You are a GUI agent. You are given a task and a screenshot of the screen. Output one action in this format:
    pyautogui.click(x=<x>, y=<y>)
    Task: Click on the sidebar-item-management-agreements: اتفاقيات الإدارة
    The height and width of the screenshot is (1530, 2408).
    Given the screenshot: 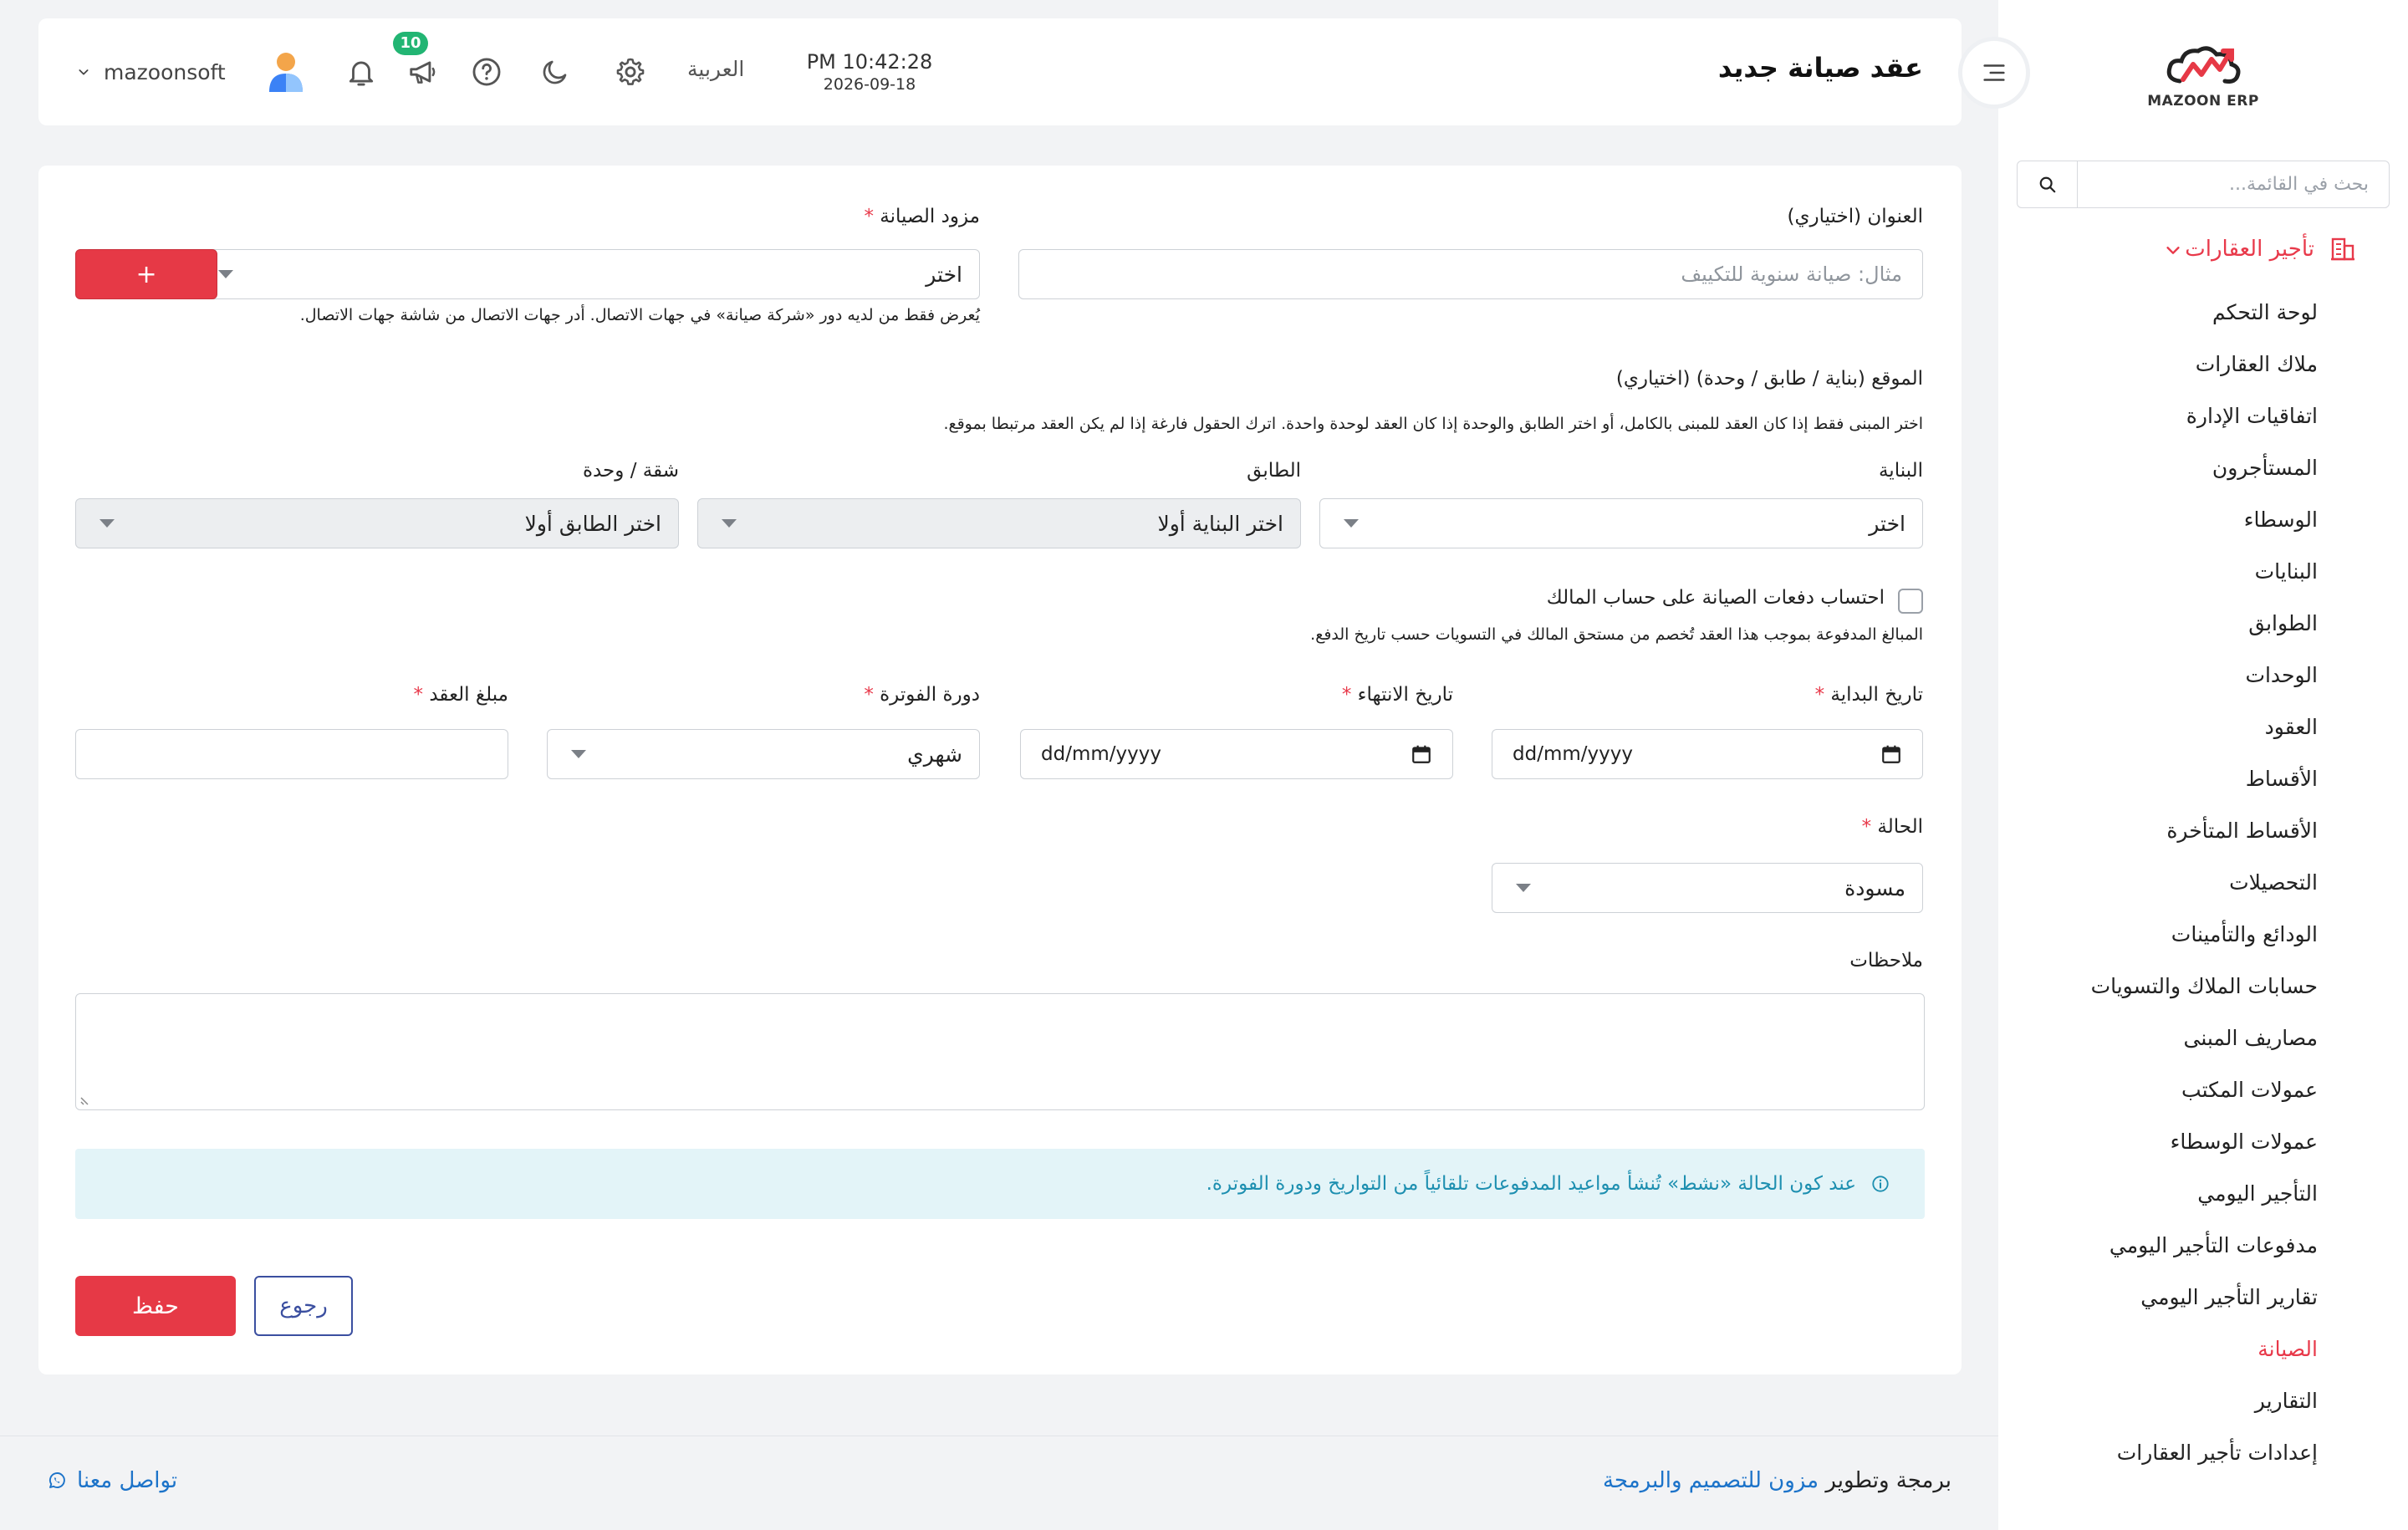 What is the action you would take?
    pyautogui.click(x=2203, y=415)
    